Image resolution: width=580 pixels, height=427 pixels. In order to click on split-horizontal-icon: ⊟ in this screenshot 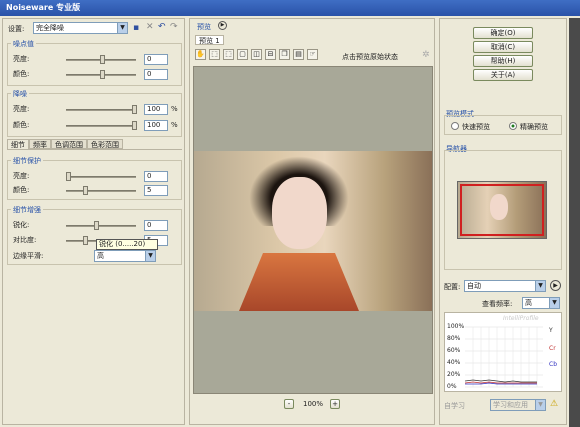, I will do `click(270, 54)`.